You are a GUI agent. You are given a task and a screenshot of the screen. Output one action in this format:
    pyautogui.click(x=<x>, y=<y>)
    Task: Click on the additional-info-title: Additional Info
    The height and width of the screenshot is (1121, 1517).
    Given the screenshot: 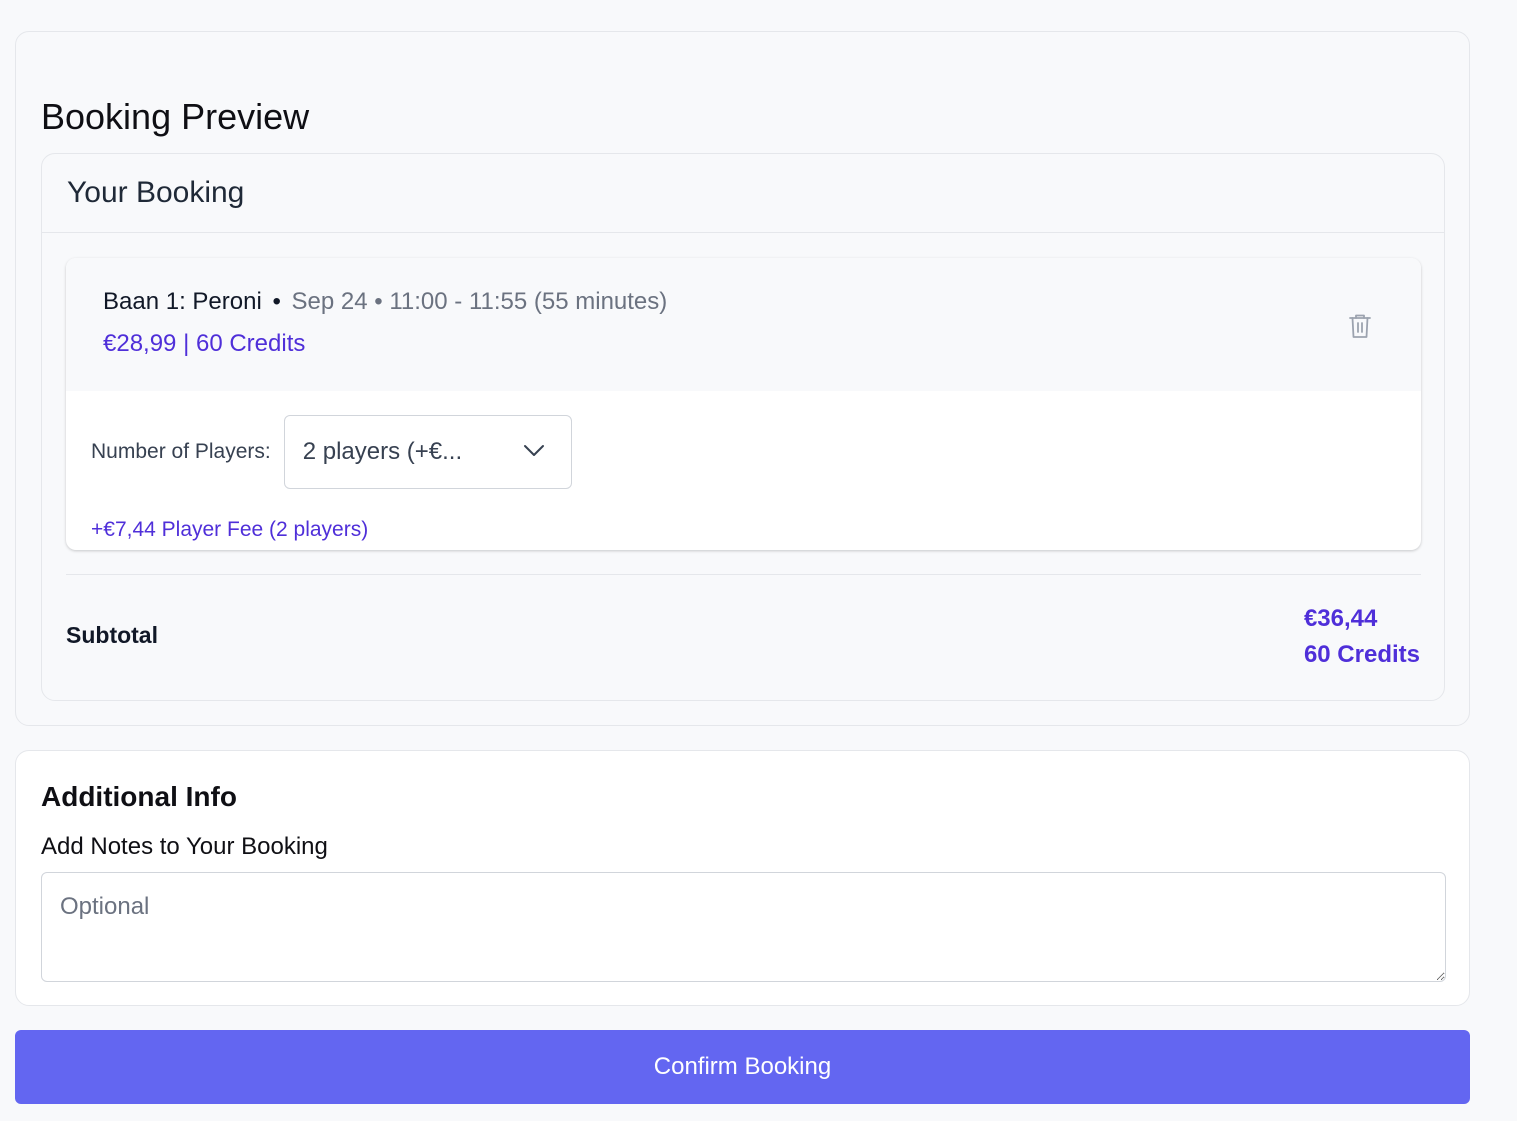 What is the action you would take?
    pyautogui.click(x=139, y=796)
    